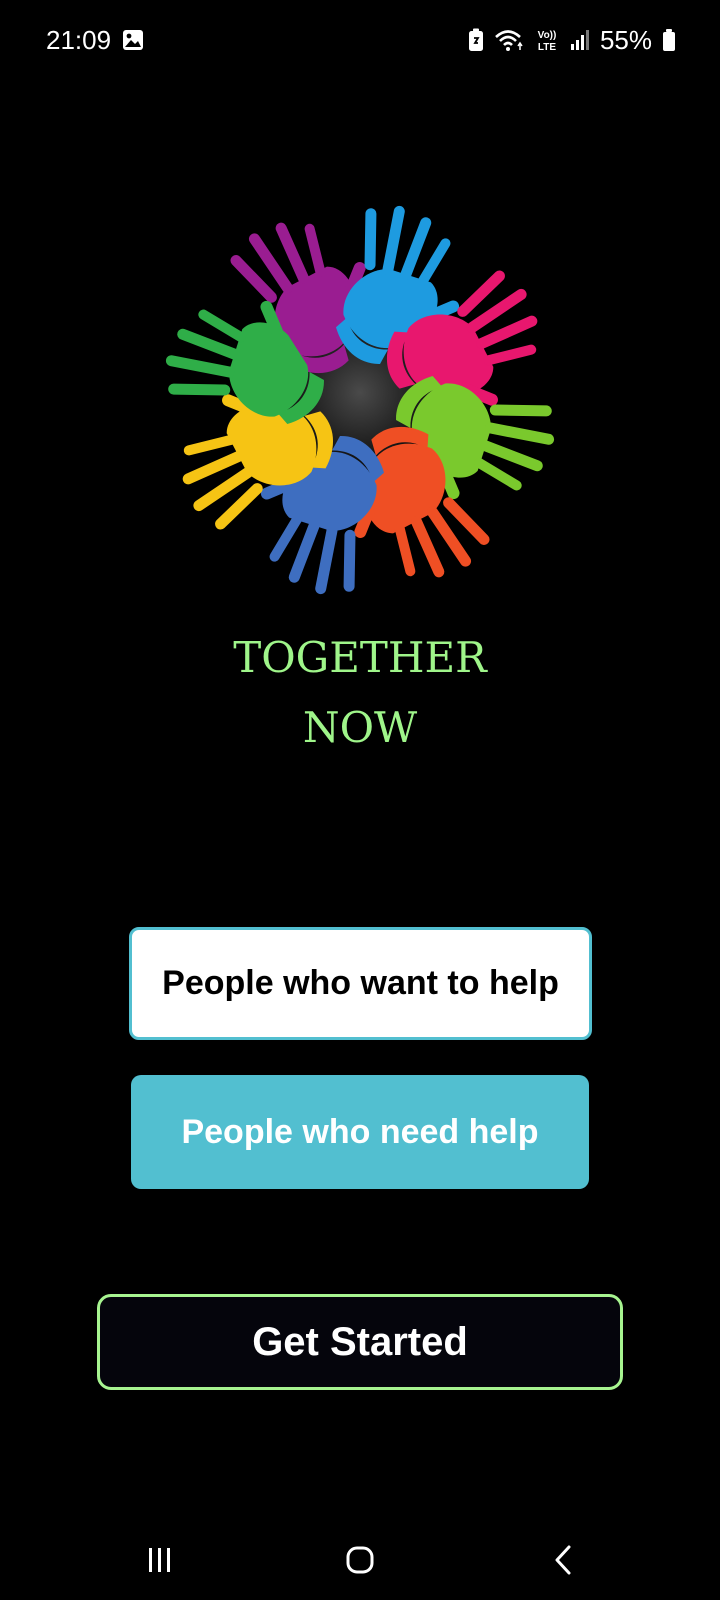 This screenshot has width=720, height=1600. I want to click on recents-button, so click(160, 1560).